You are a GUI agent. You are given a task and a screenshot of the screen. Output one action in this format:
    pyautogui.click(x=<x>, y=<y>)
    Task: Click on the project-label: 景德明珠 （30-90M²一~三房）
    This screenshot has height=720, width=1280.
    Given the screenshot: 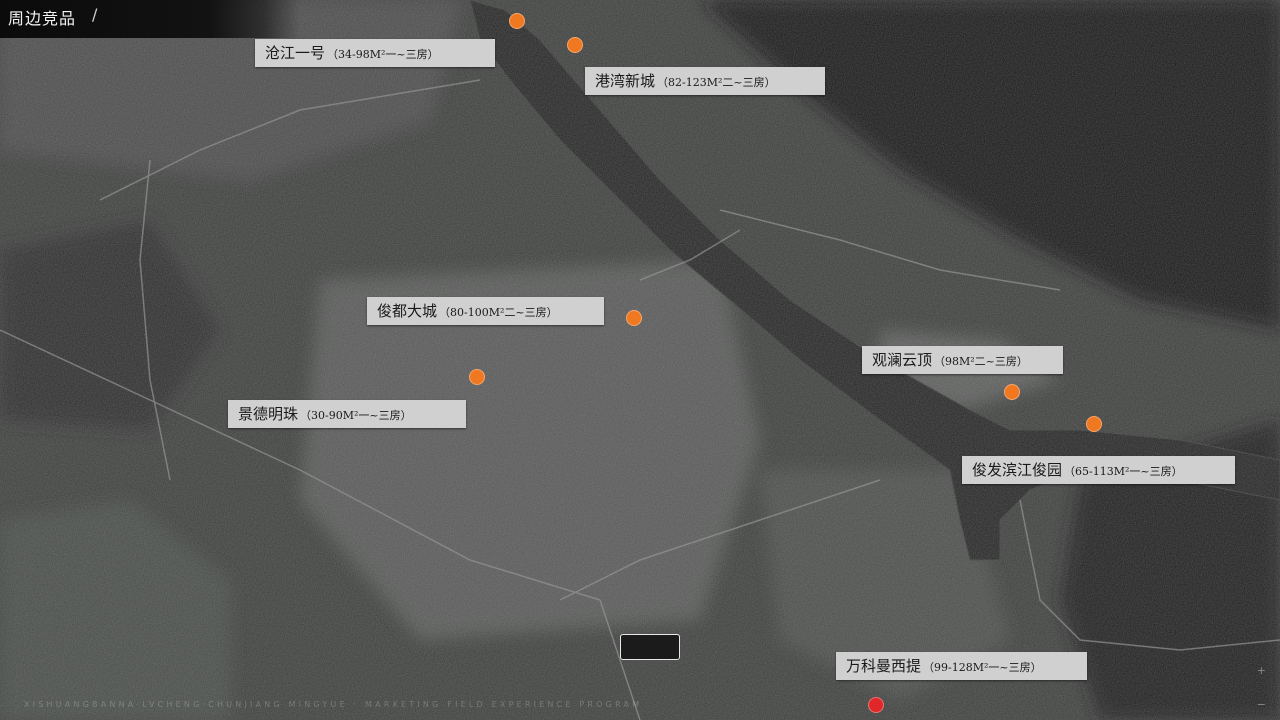 What is the action you would take?
    pyautogui.click(x=347, y=414)
    